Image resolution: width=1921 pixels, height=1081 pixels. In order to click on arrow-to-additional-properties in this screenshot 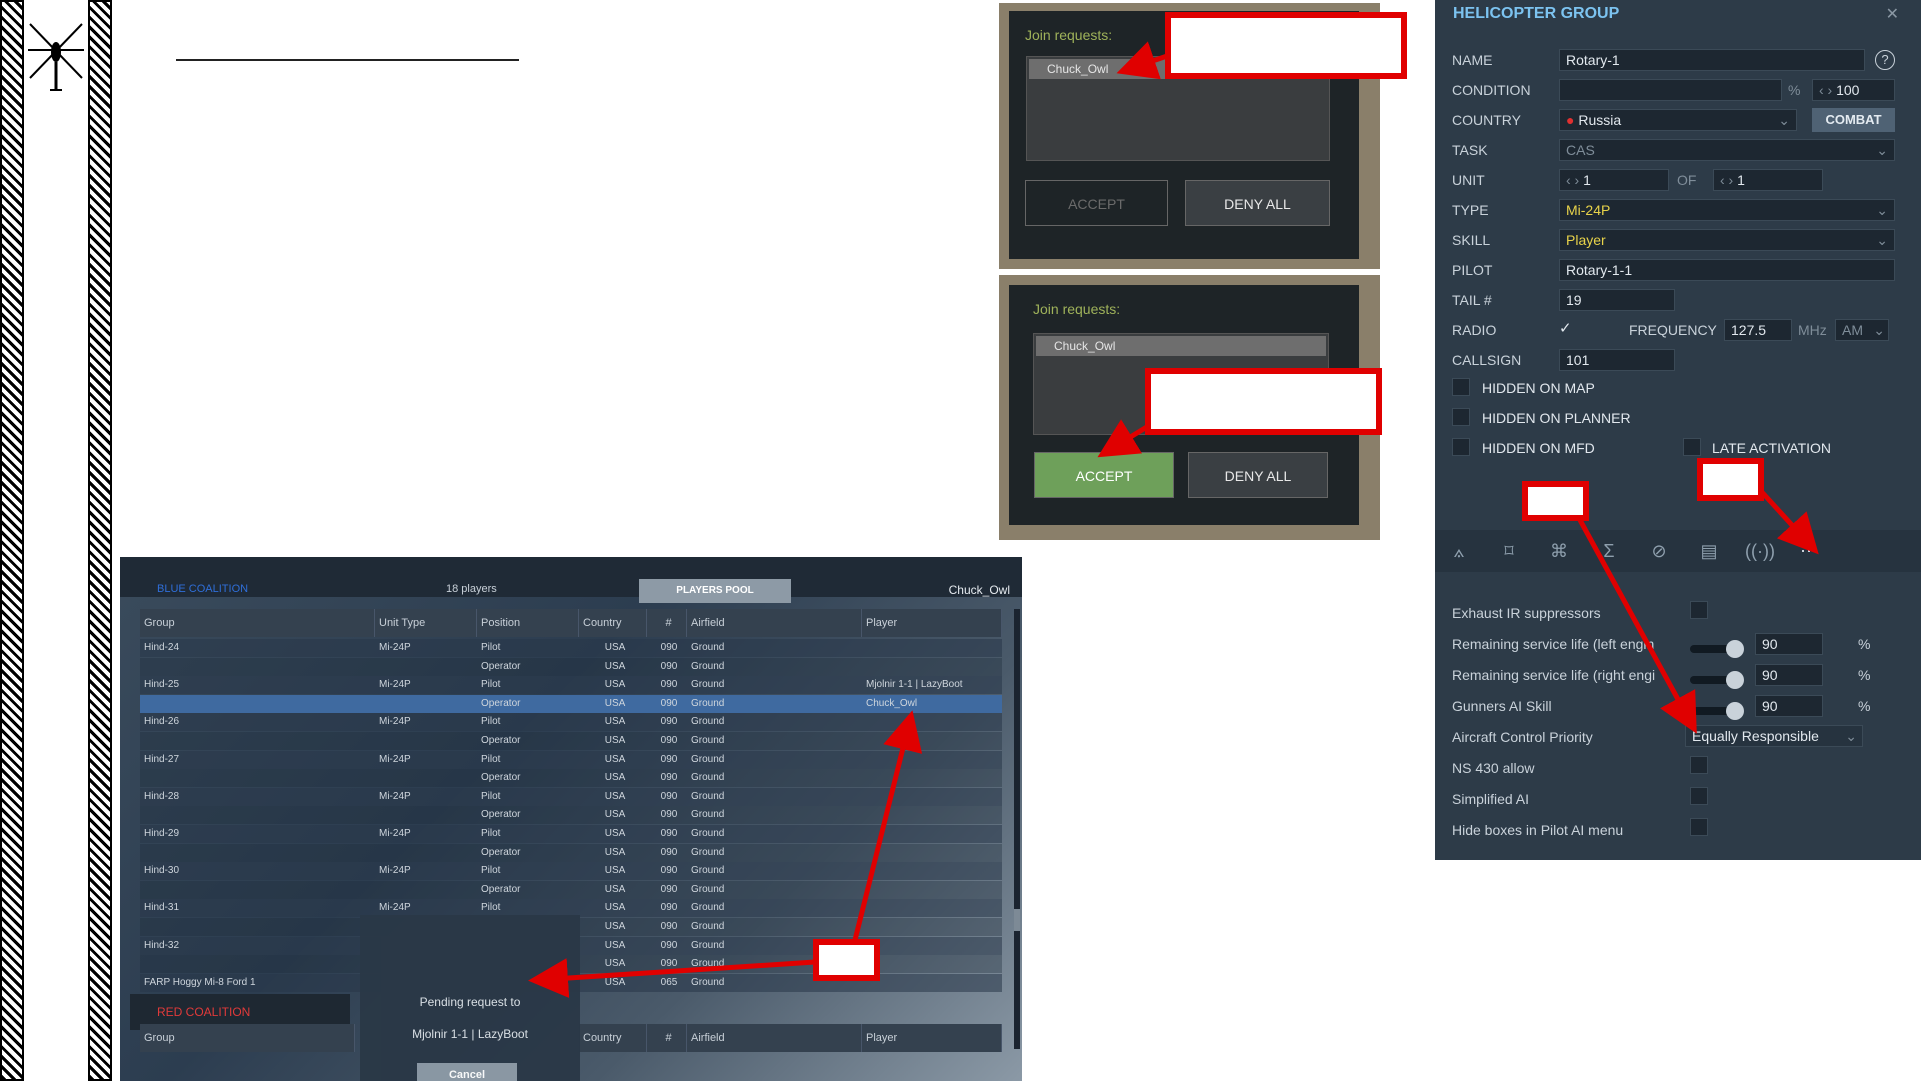, I will do `click(1788, 521)`.